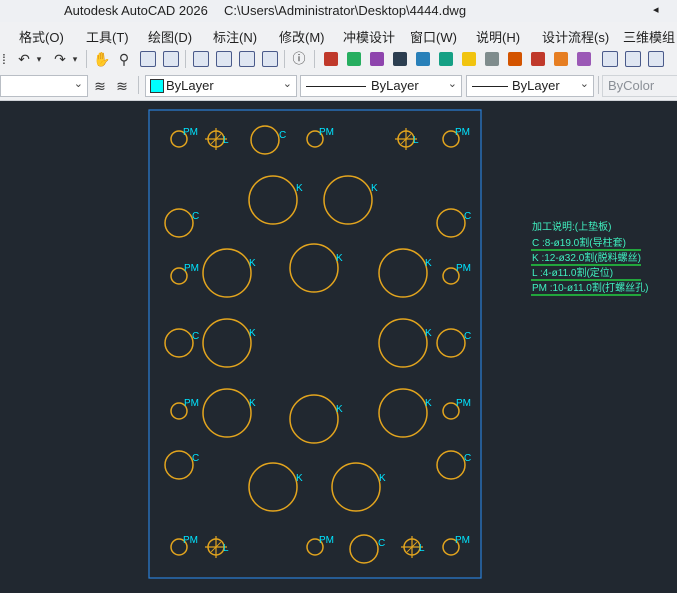 The height and width of the screenshot is (593, 677). I want to click on die-tool-2-icon, so click(354, 59).